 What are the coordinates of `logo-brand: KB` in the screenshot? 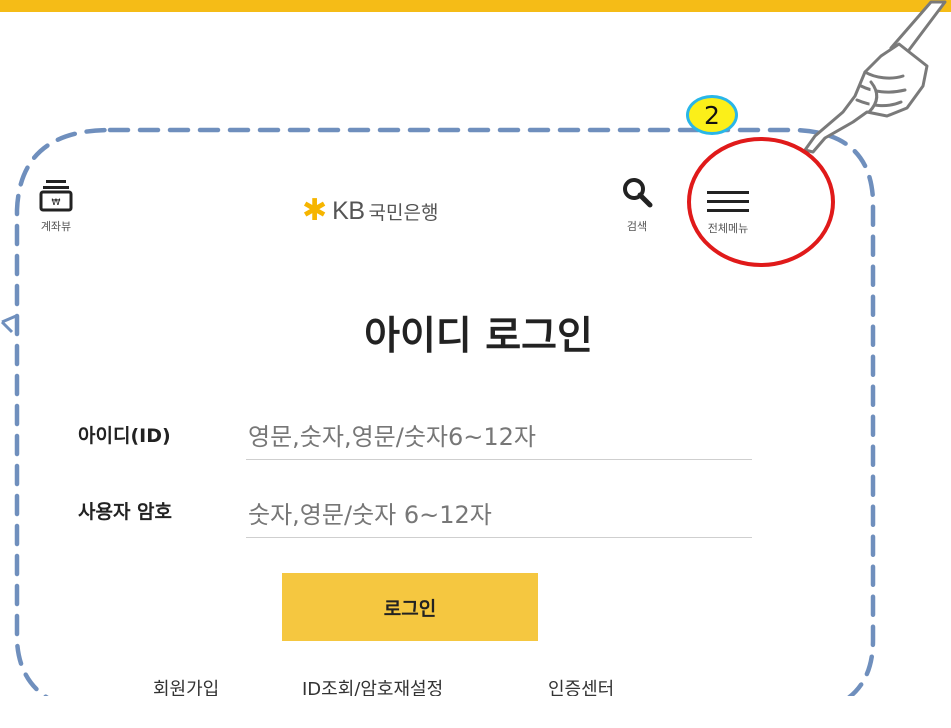 It's located at (348, 210).